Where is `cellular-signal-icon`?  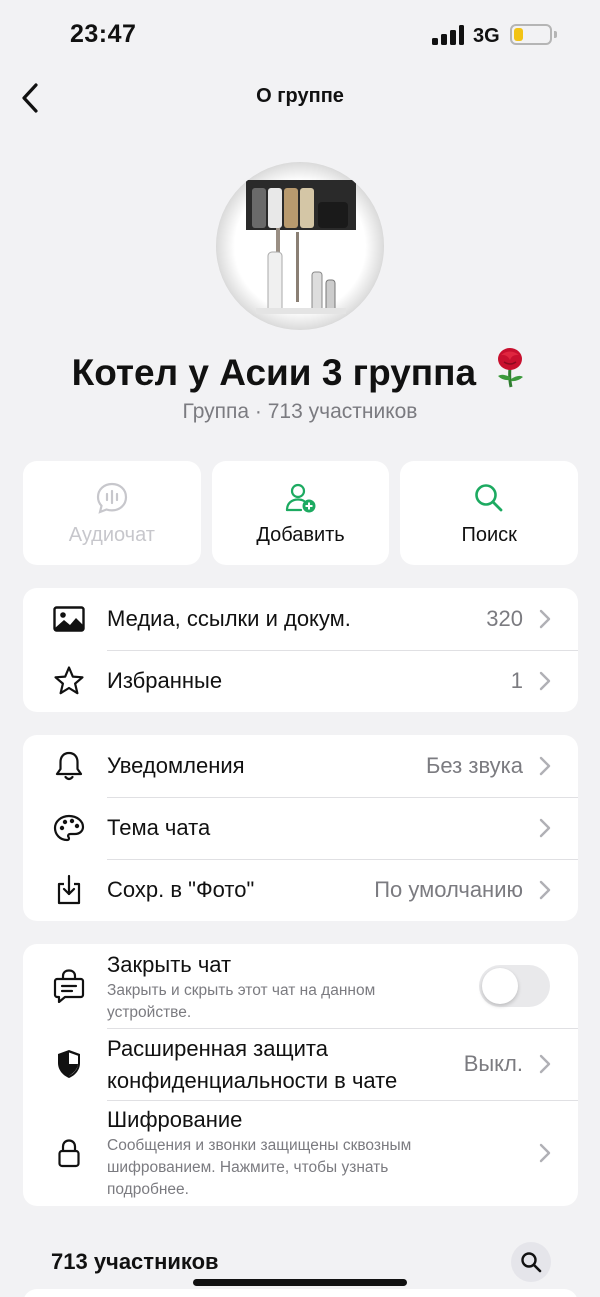
cellular-signal-icon is located at coordinates (448, 35).